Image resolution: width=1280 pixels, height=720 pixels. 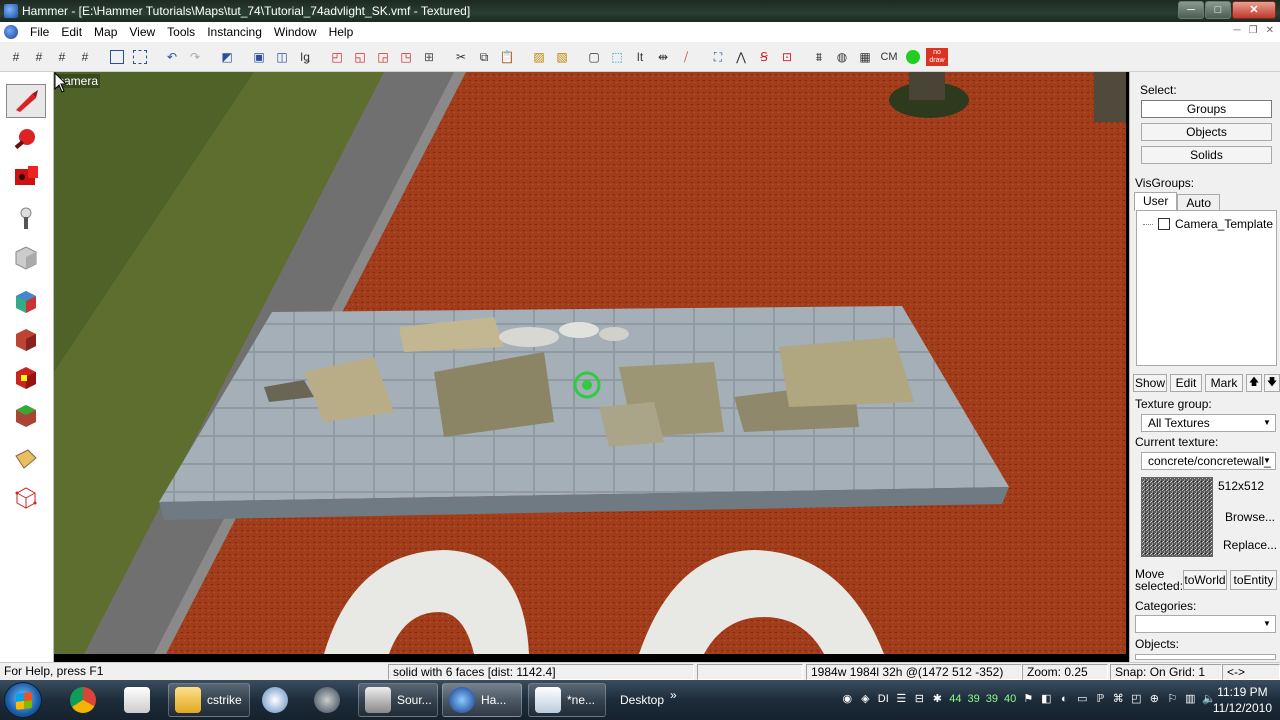 I want to click on visgroup-edit-button: Edit, so click(x=1186, y=383).